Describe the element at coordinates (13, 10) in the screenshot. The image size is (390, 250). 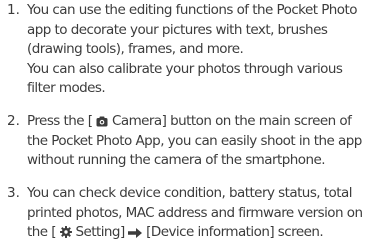
I see `step-number: 1.` at that location.